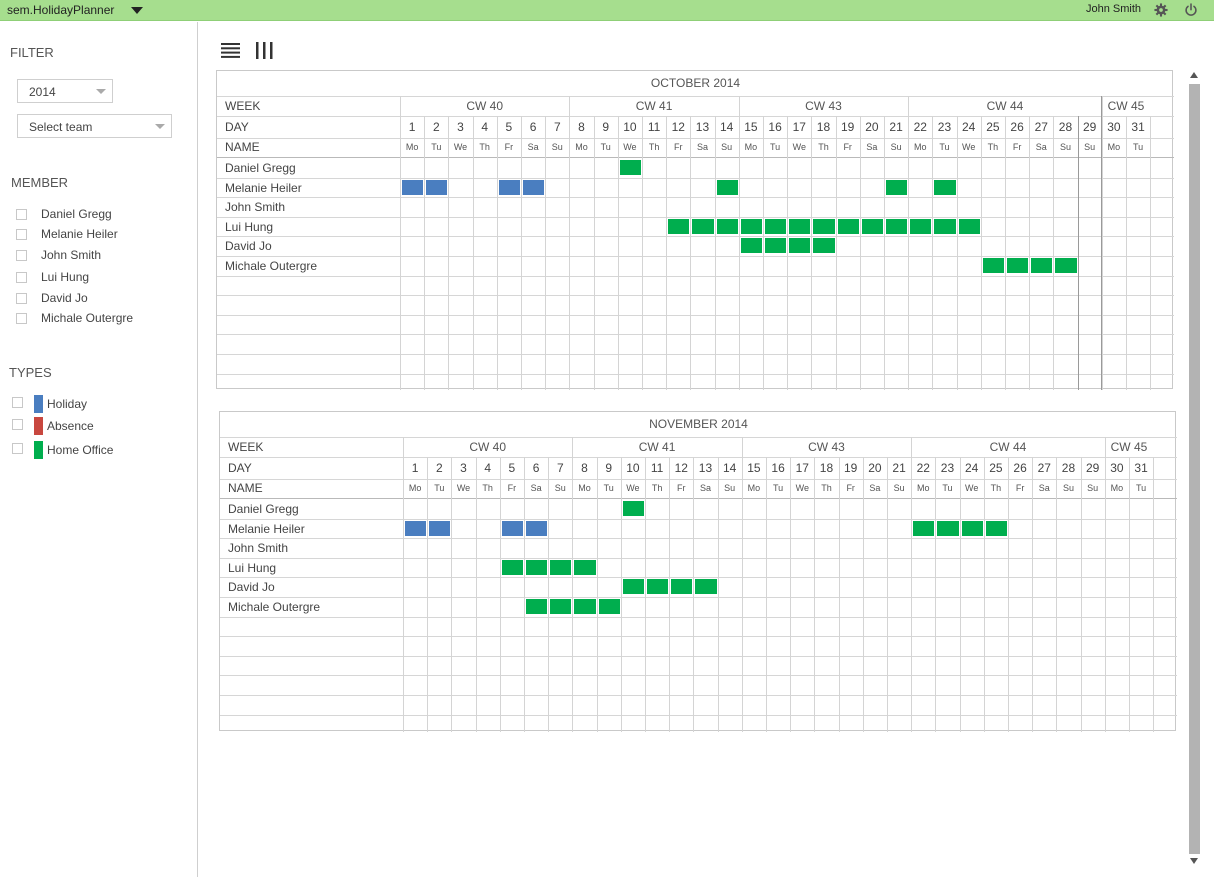 The height and width of the screenshot is (877, 1214). I want to click on column-view-icon, so click(264, 50).